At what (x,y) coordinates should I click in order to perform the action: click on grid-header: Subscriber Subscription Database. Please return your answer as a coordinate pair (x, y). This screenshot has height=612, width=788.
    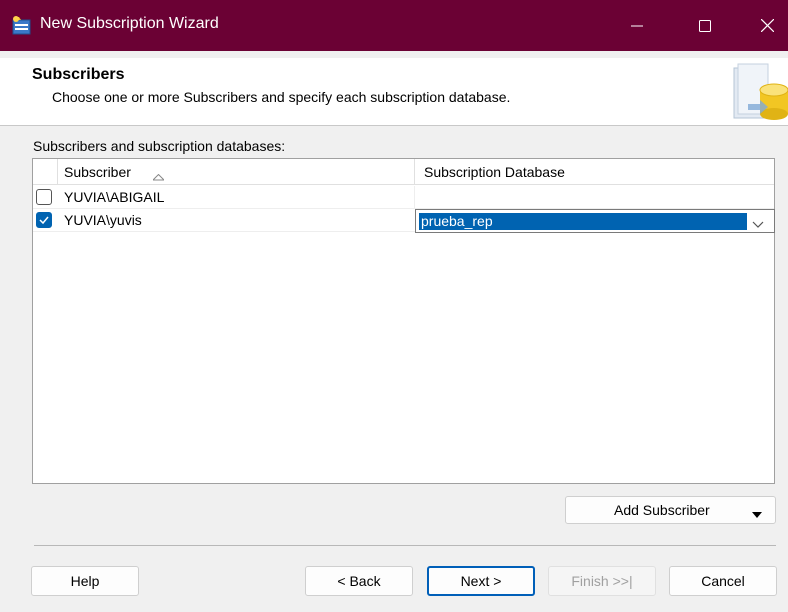
    Looking at the image, I should click on (403, 172).